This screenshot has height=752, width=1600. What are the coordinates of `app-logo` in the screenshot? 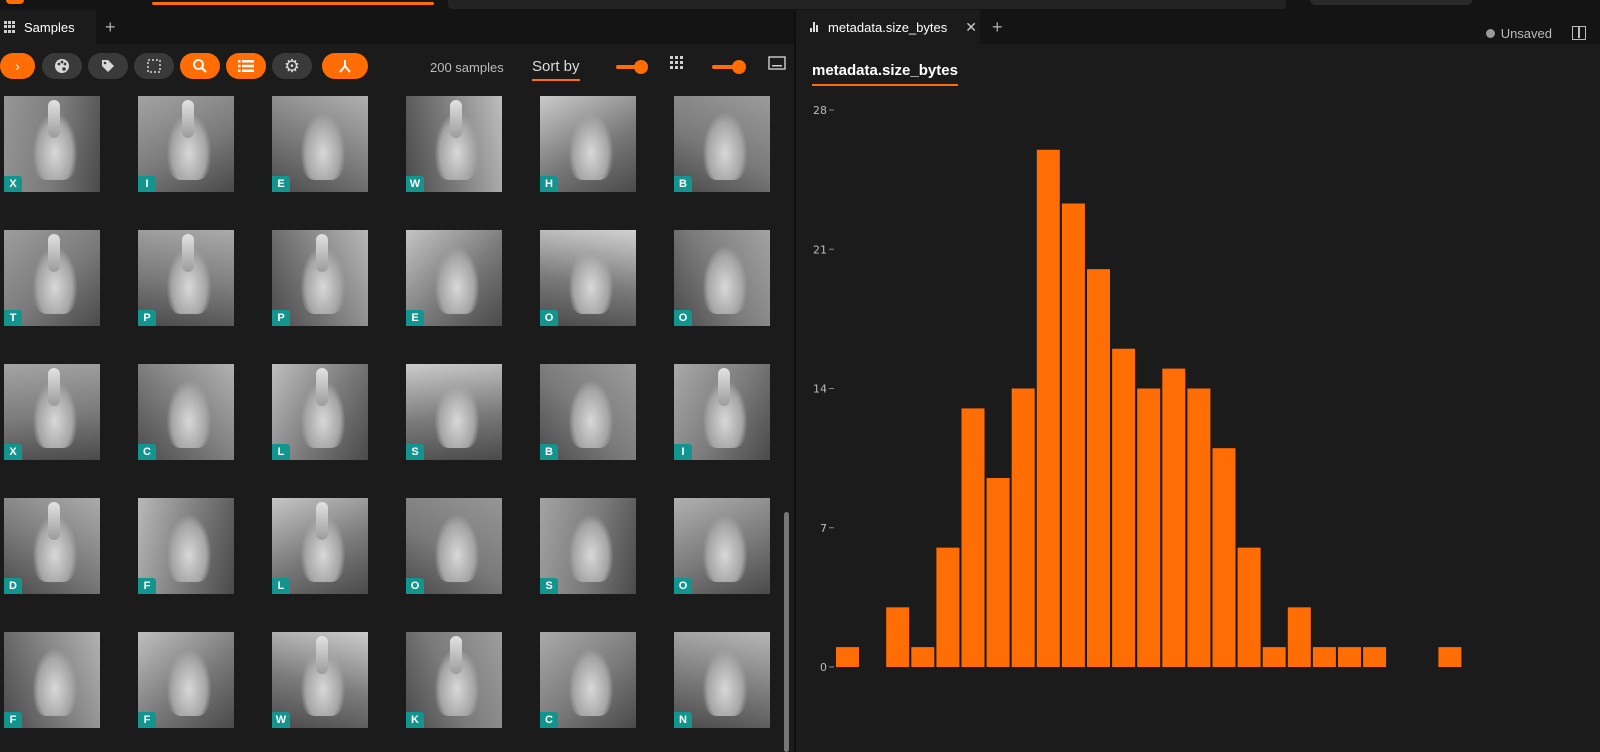 It's located at (15, 2).